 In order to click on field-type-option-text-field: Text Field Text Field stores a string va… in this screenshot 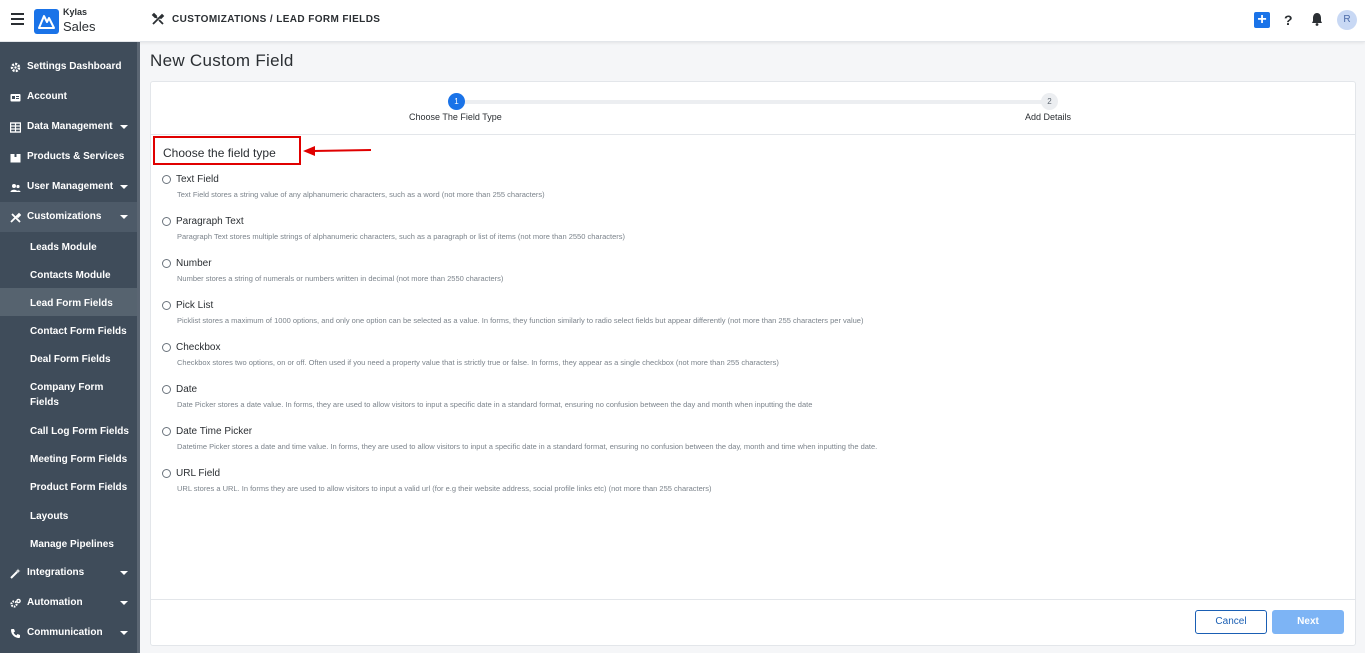, I will do `click(612, 191)`.